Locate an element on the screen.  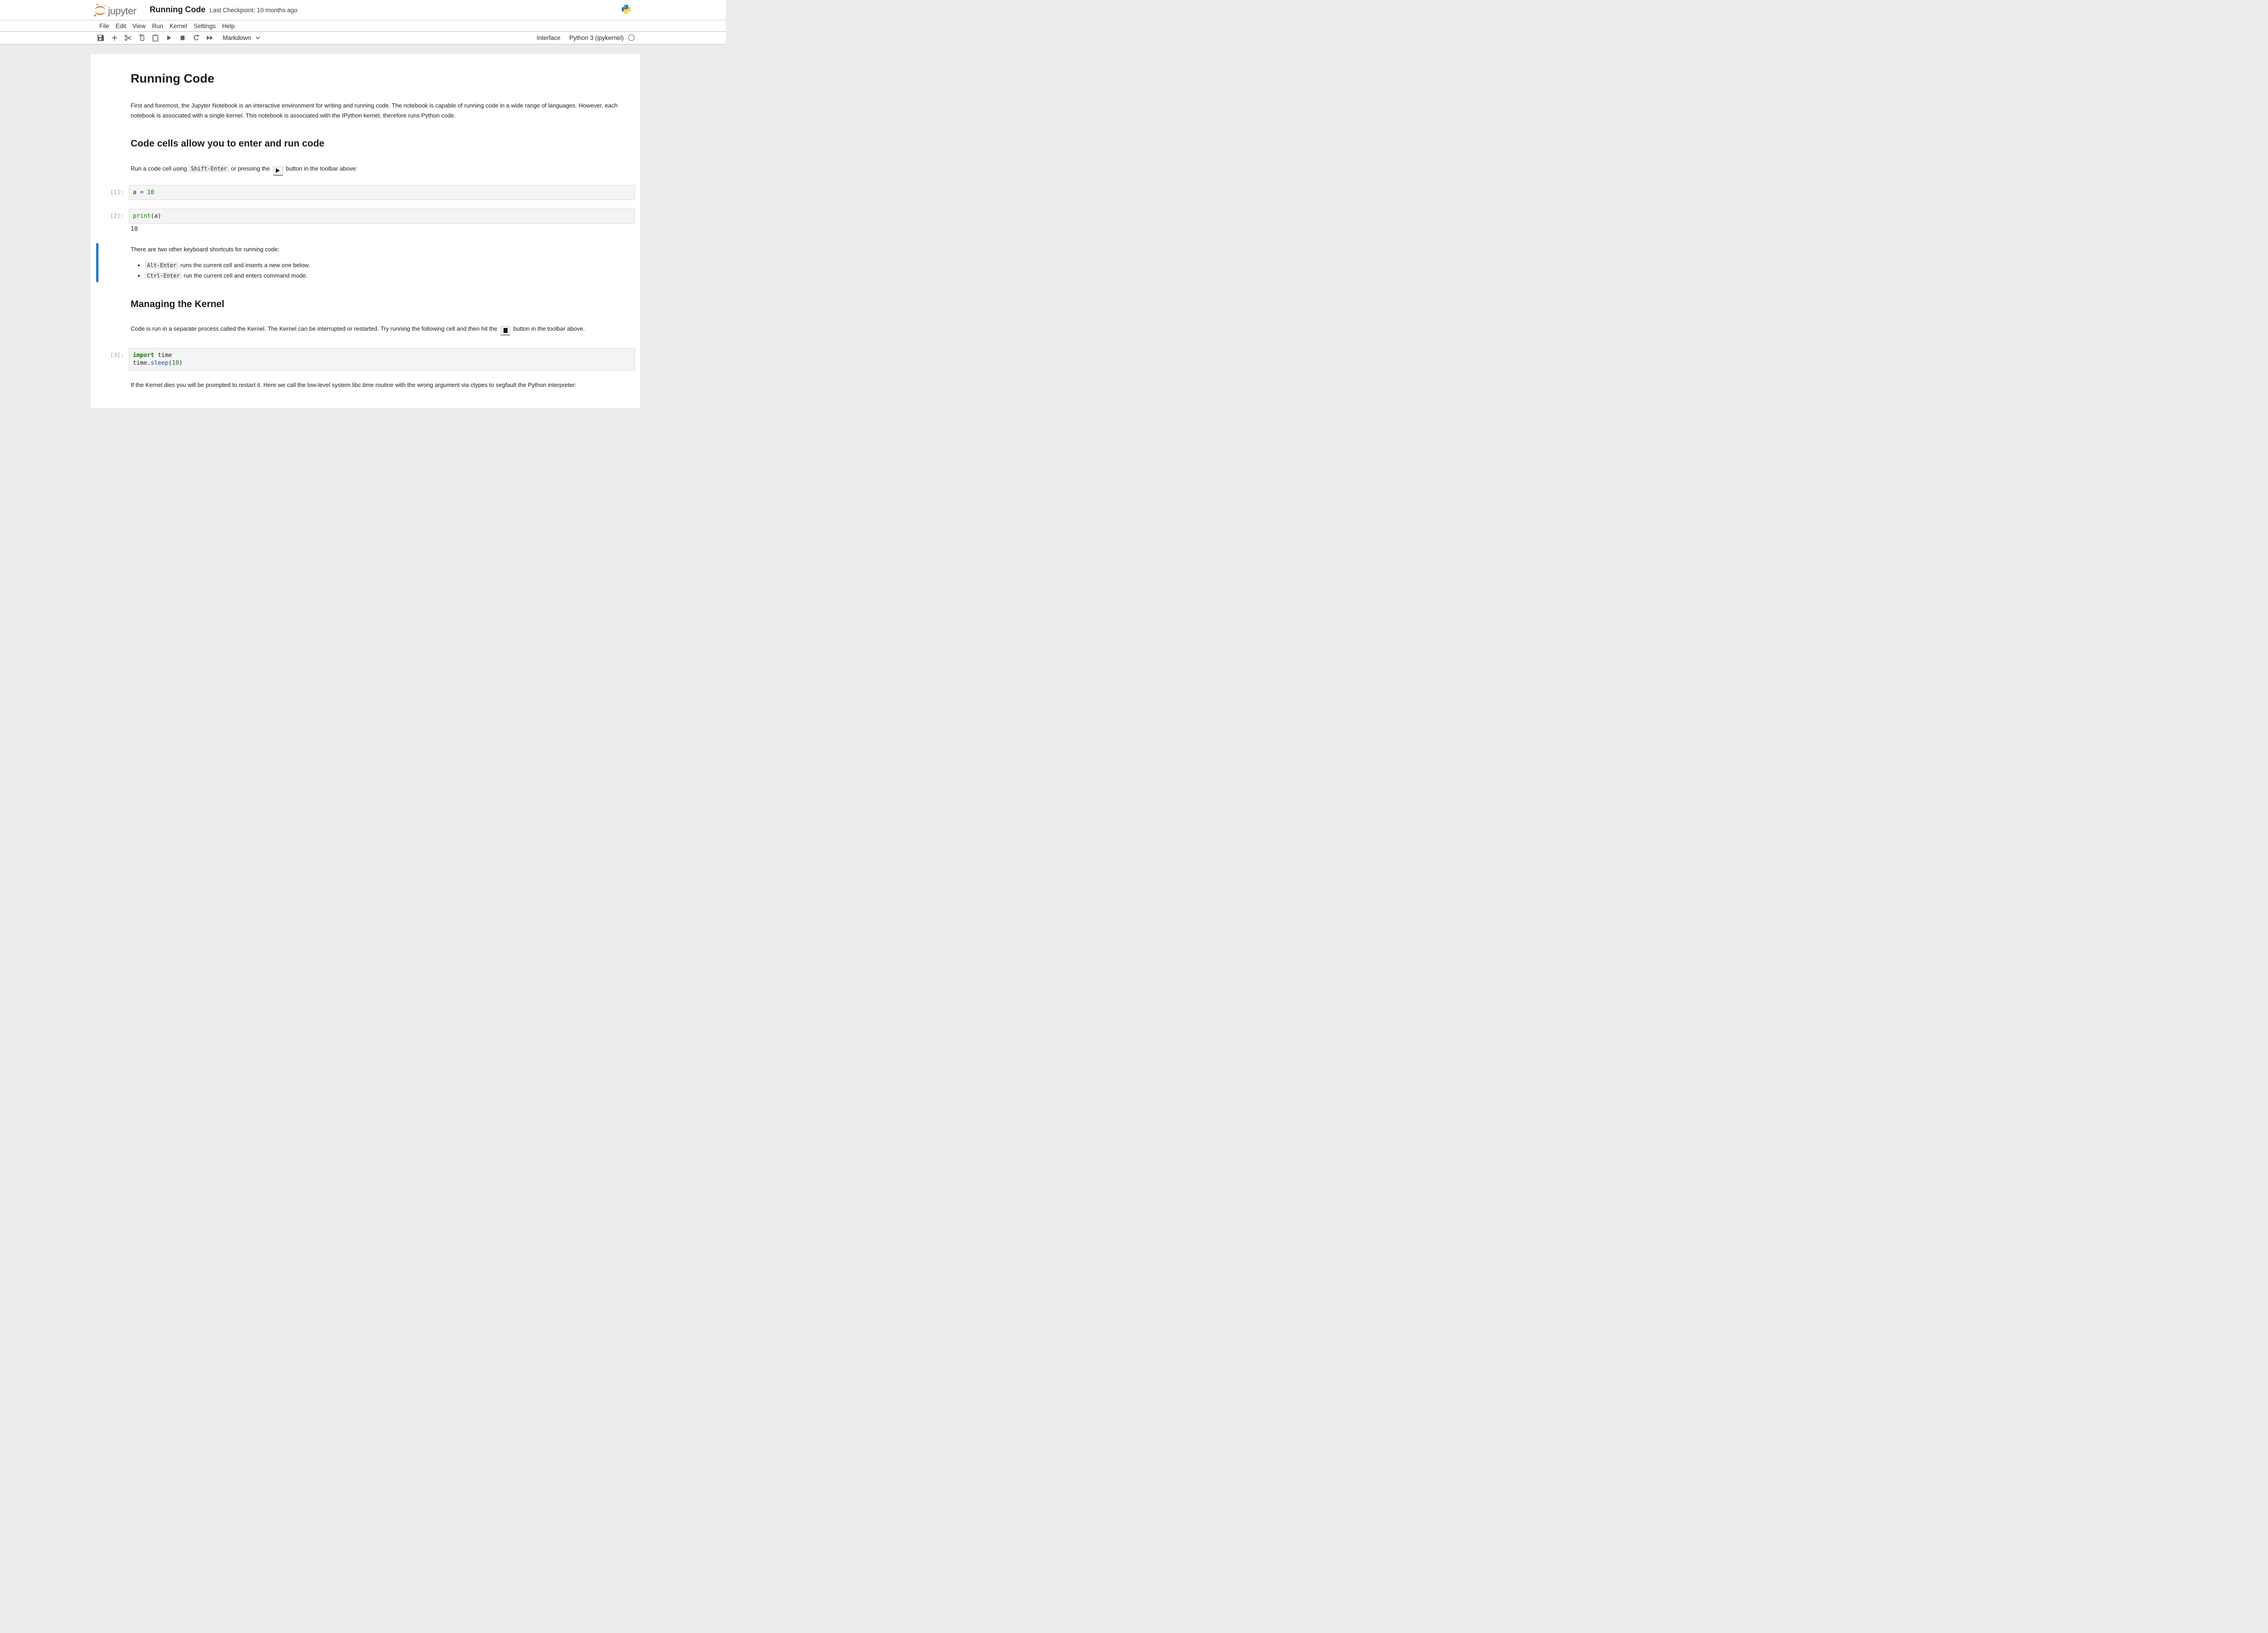
menu-bar: File Edit View Run Kernel Settings Help is located at coordinates (363, 26).